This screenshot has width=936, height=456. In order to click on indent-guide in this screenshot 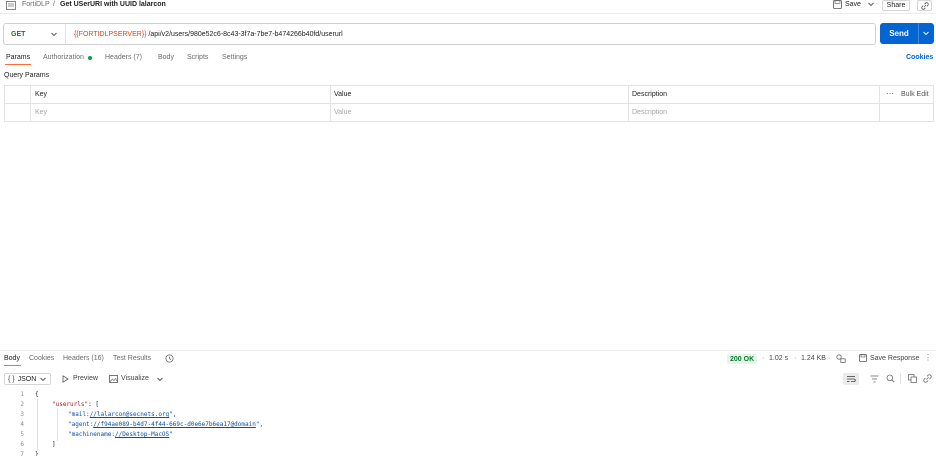, I will do `click(57, 425)`.